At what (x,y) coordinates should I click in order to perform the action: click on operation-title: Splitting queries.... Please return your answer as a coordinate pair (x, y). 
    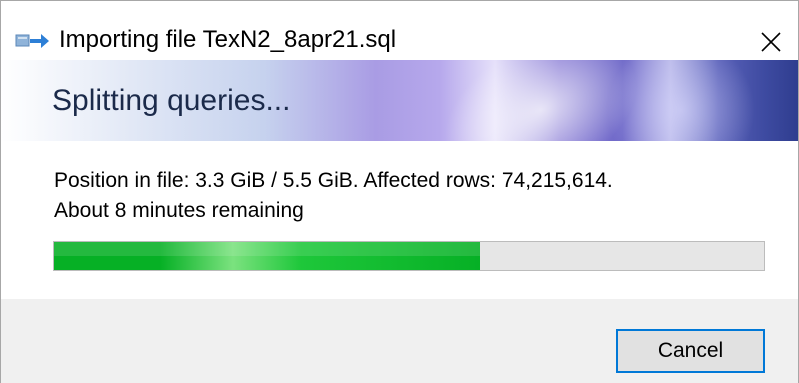
    Looking at the image, I should click on (171, 100).